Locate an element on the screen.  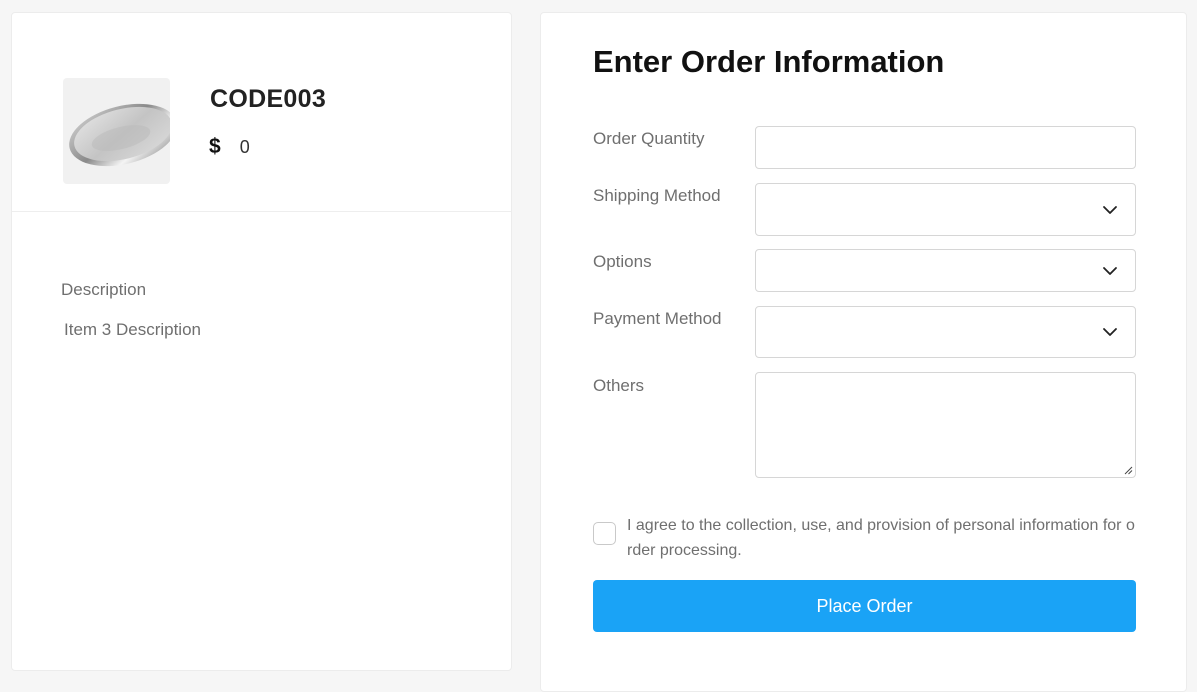
product-code: CODE003 is located at coordinates (268, 99).